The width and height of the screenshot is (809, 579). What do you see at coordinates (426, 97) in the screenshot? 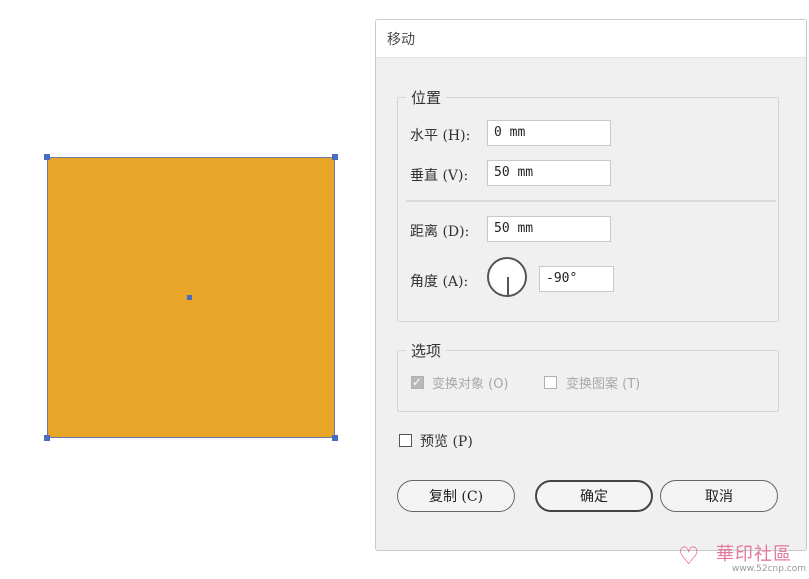
I see `position-group-legend: 位置` at bounding box center [426, 97].